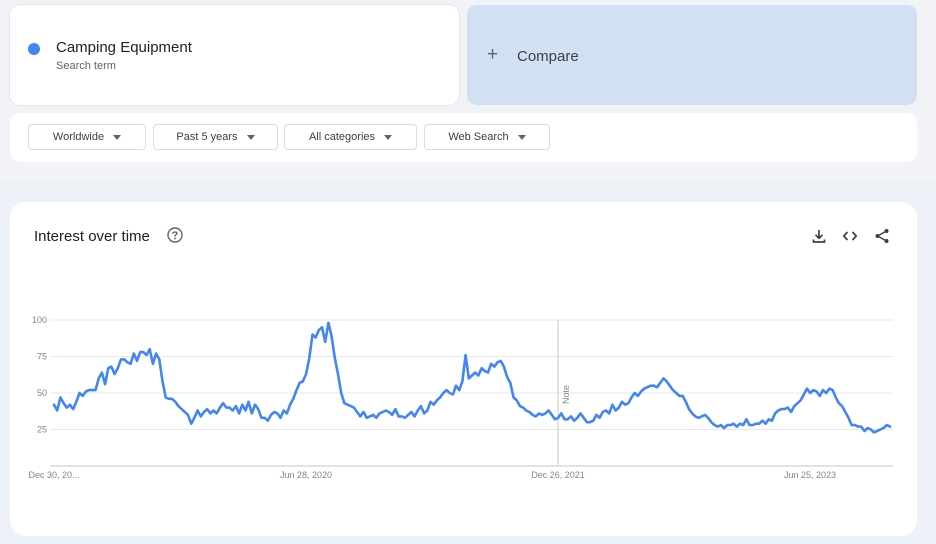  I want to click on x-tick-label: Dec 26, 2021, so click(558, 475).